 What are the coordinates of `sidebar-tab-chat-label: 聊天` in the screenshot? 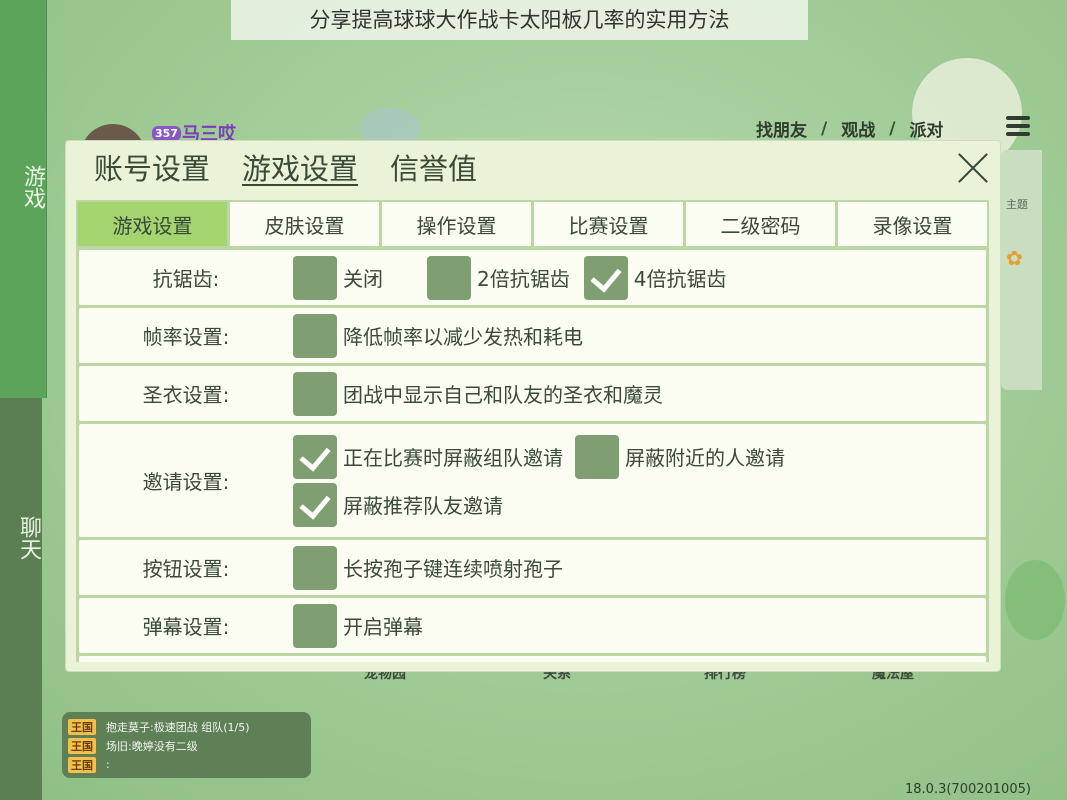 It's located at (28, 538).